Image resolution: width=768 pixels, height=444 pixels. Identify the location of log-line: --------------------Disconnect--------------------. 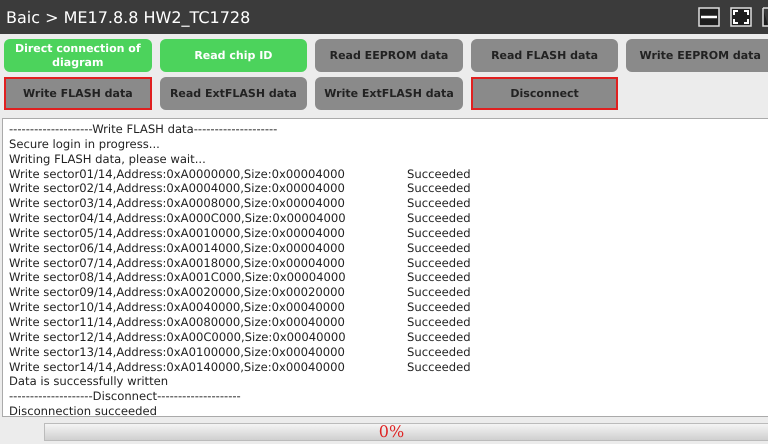
(125, 396).